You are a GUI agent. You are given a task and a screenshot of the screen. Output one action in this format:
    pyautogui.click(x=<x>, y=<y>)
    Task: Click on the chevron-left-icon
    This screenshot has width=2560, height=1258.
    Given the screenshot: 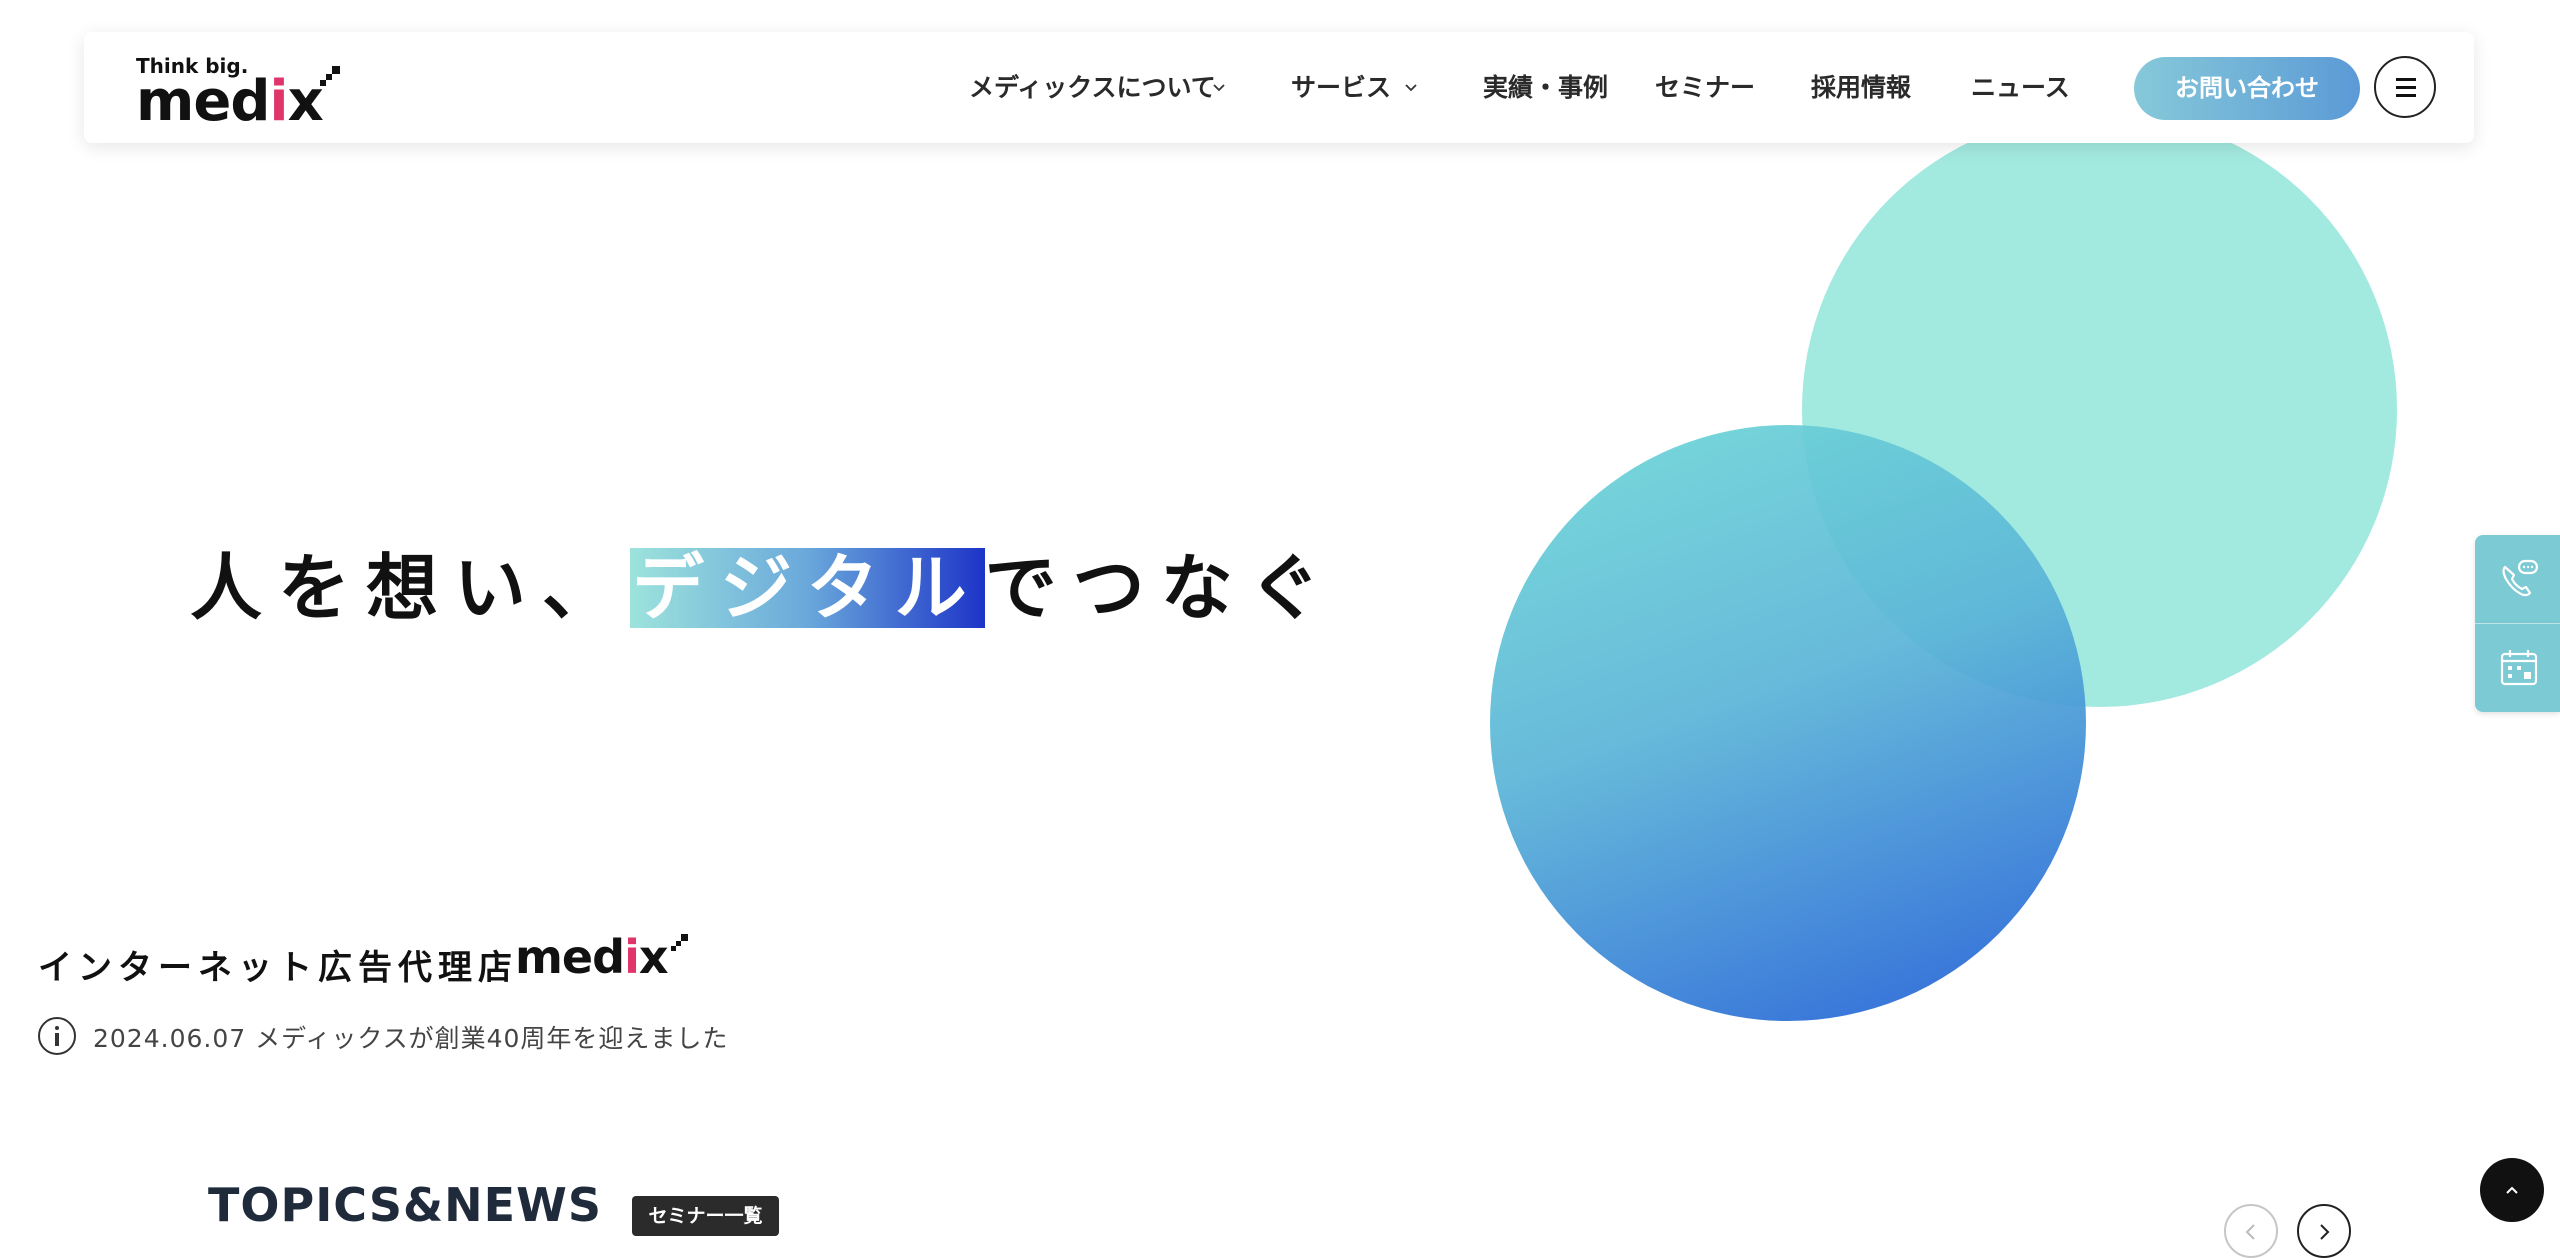 What is the action you would take?
    pyautogui.click(x=2250, y=1232)
    